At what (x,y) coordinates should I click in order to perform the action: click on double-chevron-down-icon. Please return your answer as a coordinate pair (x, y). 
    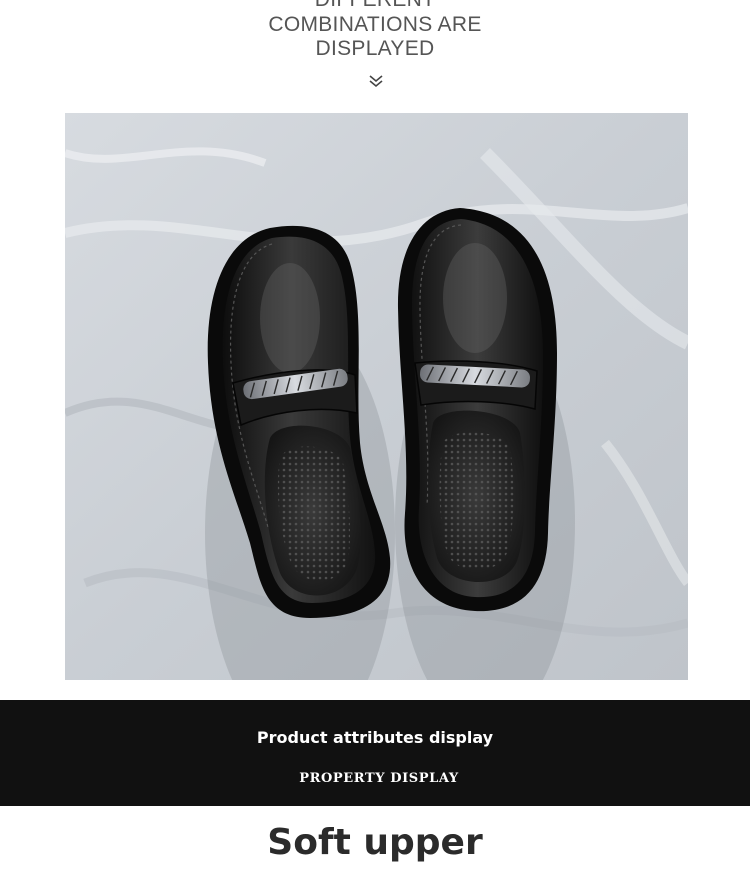
    Looking at the image, I should click on (376, 81).